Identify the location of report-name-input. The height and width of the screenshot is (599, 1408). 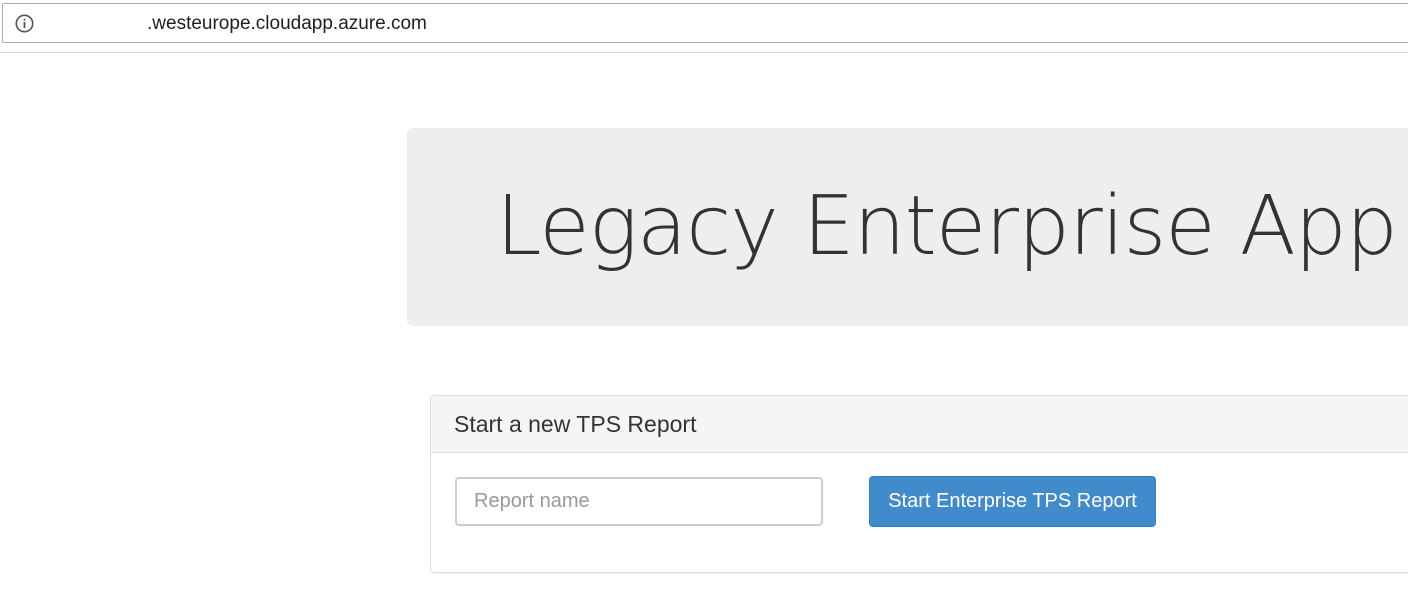
(639, 501).